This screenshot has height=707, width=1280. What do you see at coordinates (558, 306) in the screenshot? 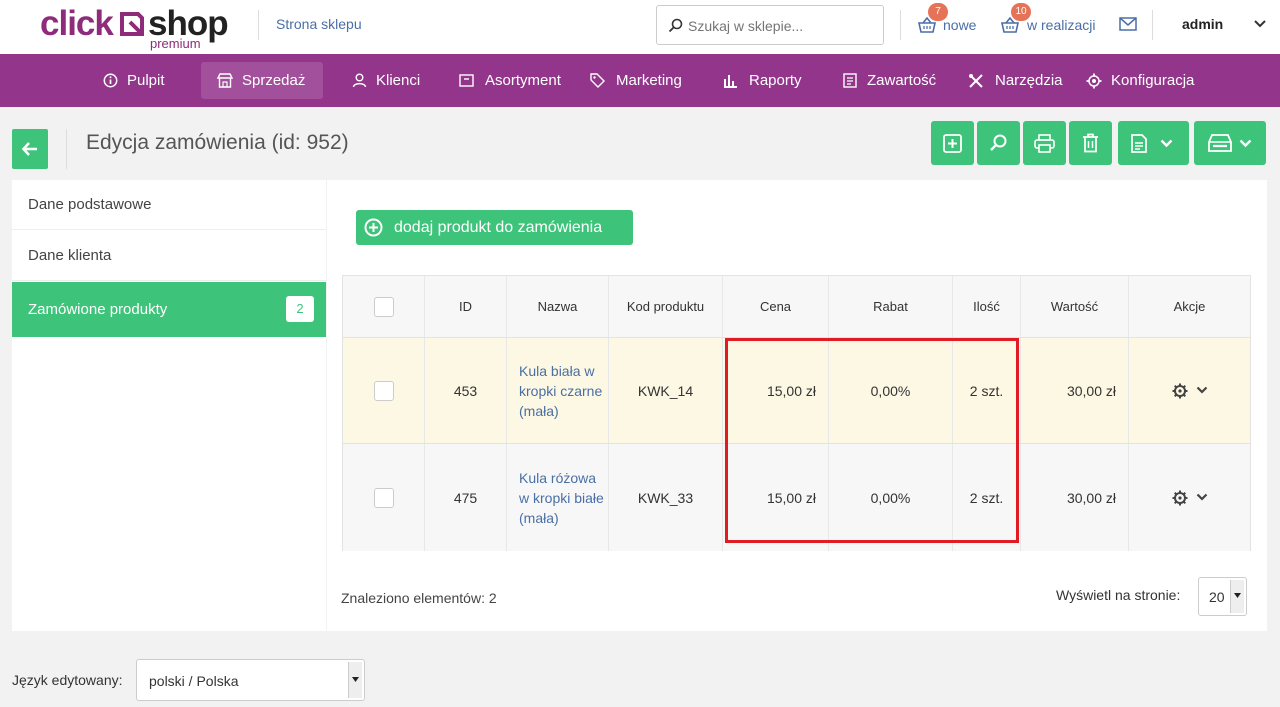
I see `column-header-name: Nazwa` at bounding box center [558, 306].